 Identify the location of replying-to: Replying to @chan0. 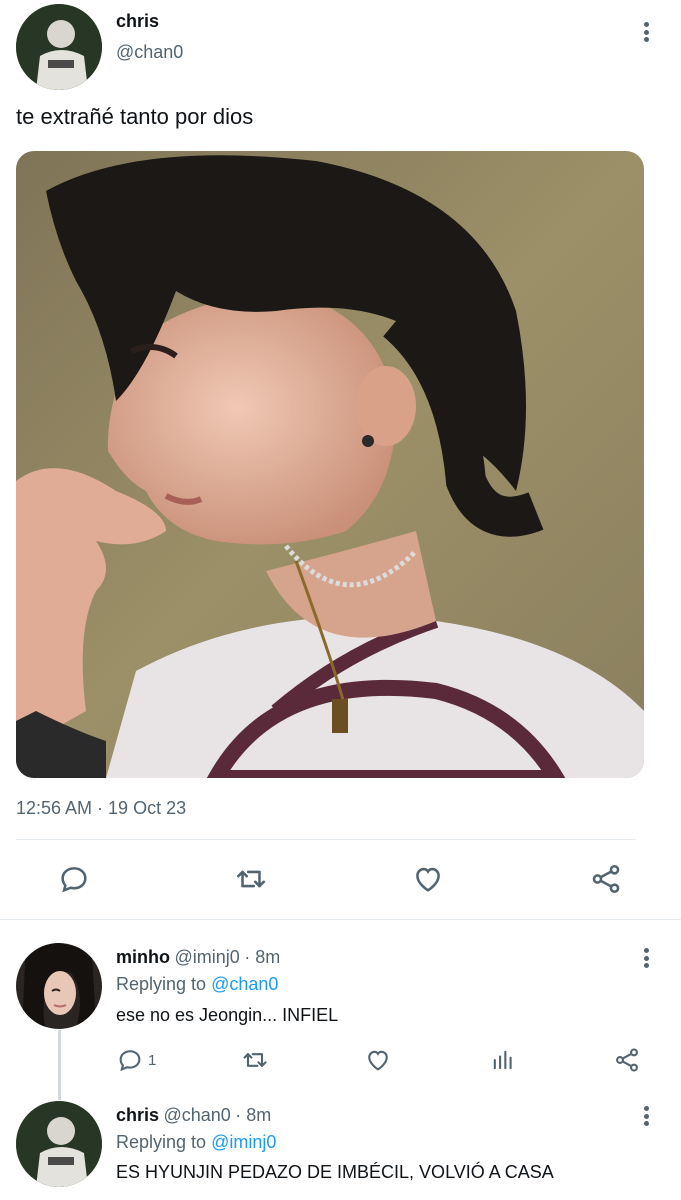
(197, 984).